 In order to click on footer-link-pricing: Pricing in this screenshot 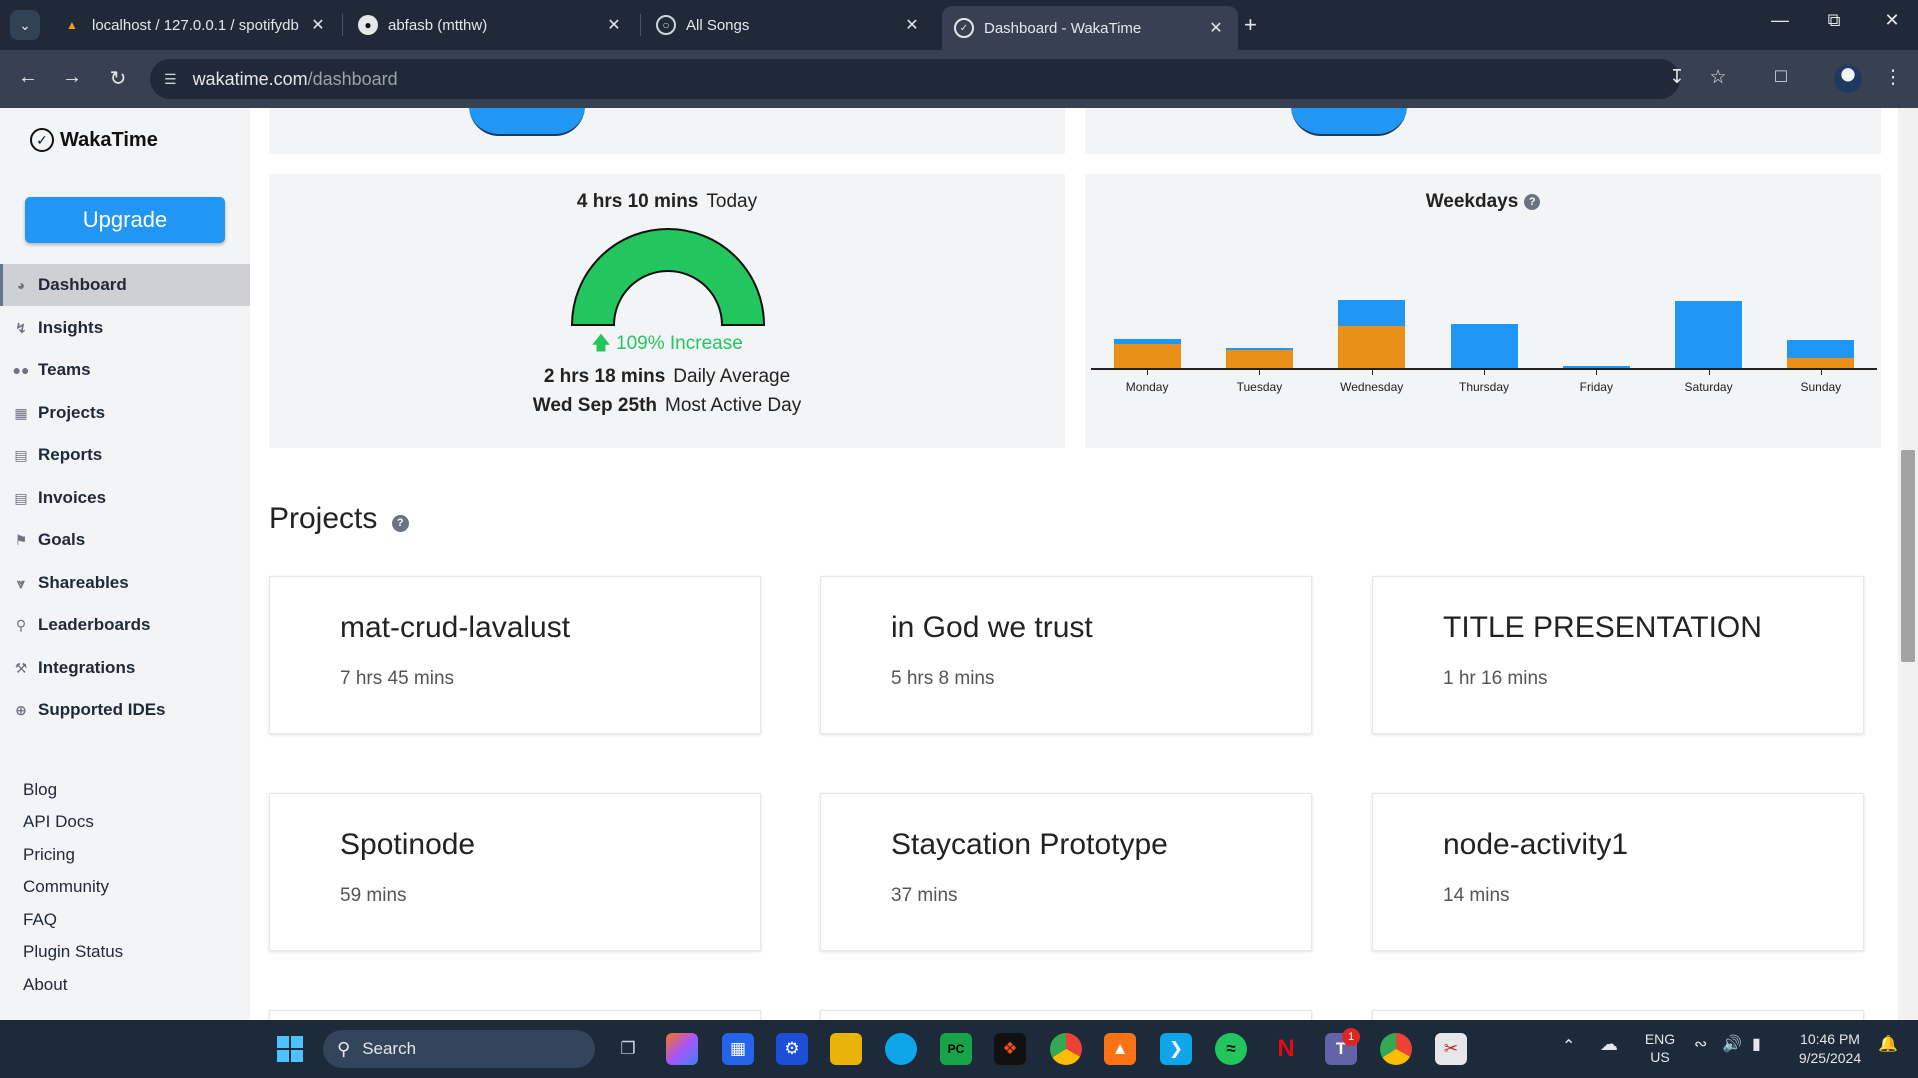, I will do `click(49, 855)`.